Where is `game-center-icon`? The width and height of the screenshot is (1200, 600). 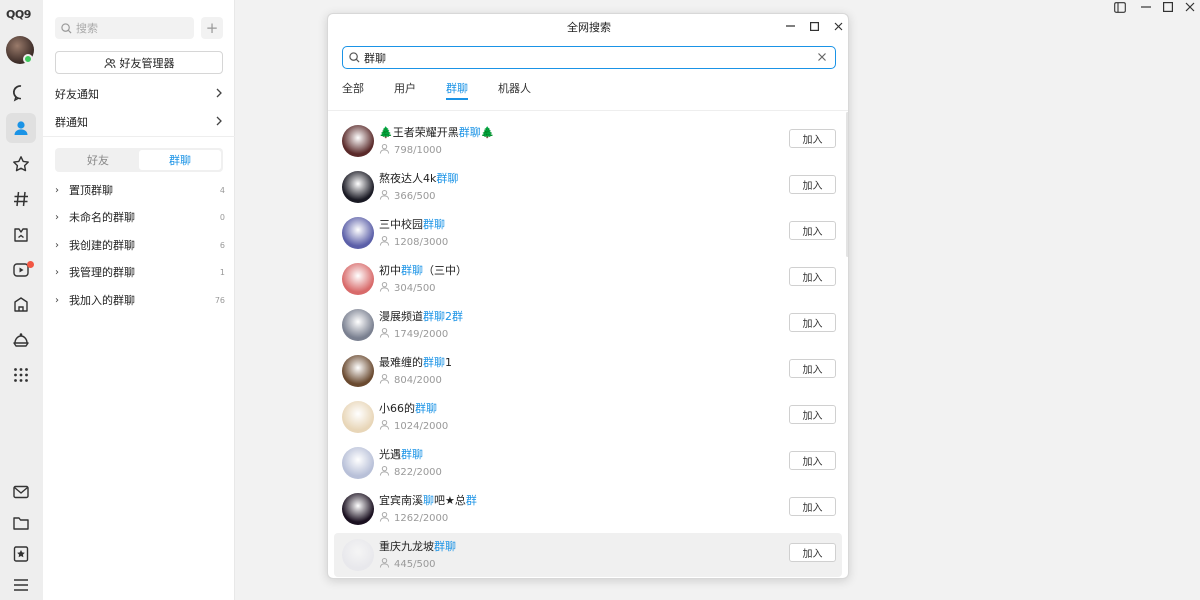 game-center-icon is located at coordinates (21, 235).